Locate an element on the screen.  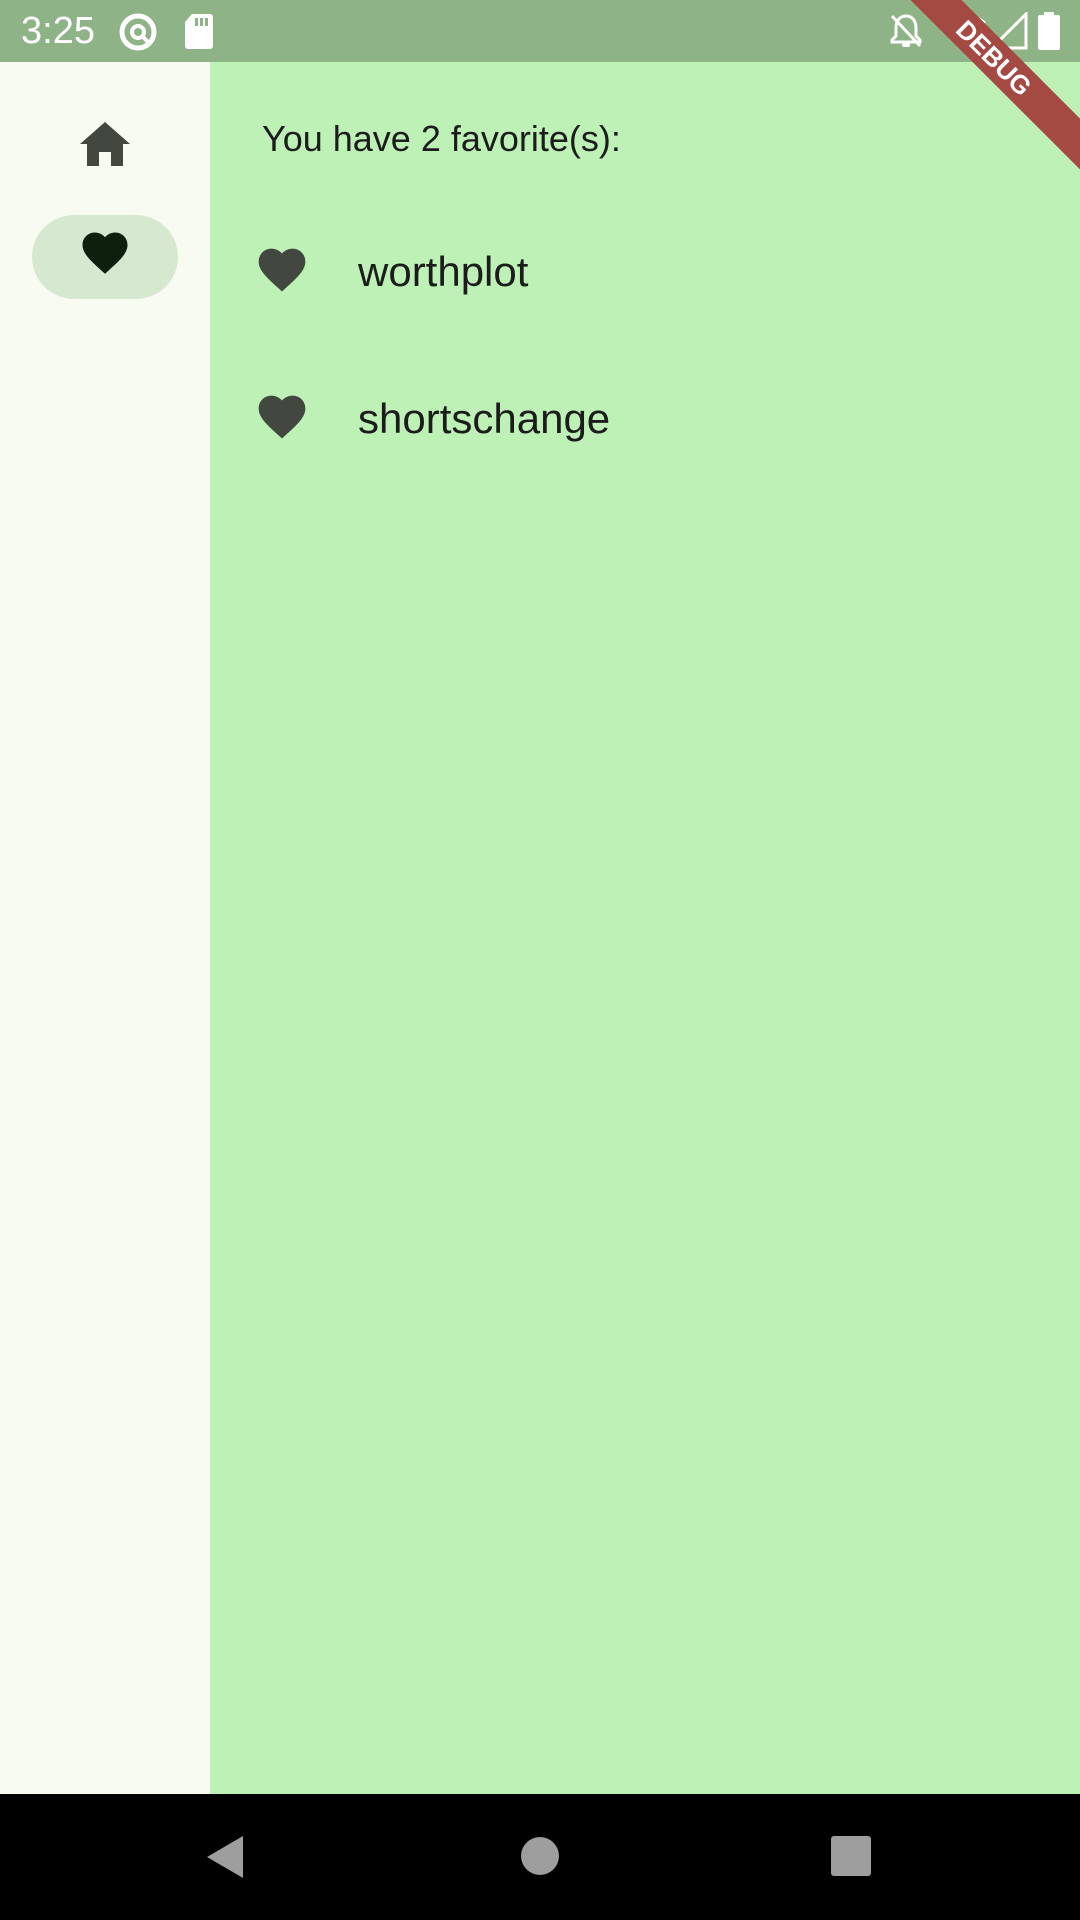
back-icon is located at coordinates (225, 1859).